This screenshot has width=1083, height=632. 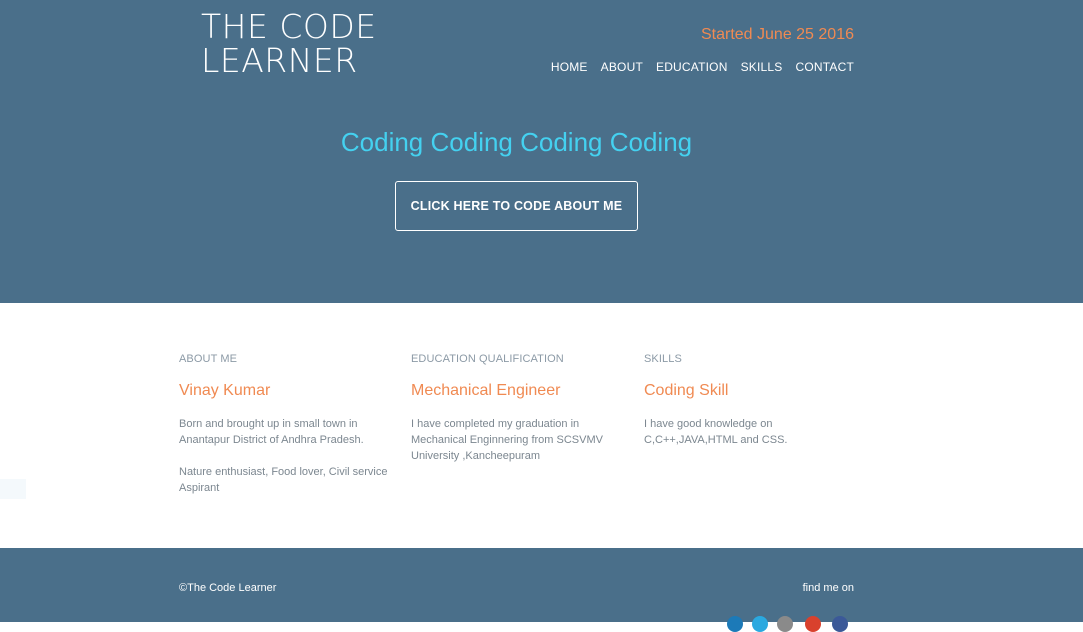 I want to click on nav-education: EDUCATION, so click(x=692, y=67).